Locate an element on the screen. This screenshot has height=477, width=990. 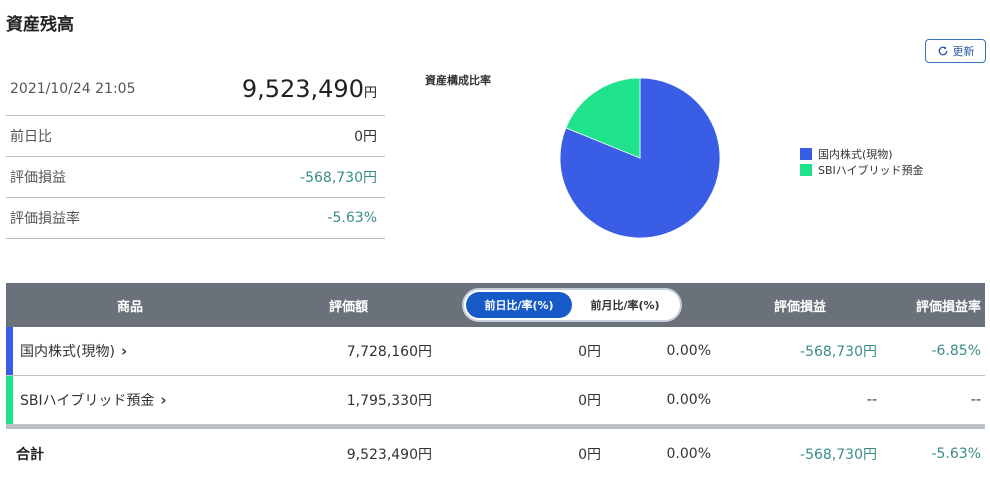
legend-item-domestic-stock: 国内株式(現物) is located at coordinates (862, 154).